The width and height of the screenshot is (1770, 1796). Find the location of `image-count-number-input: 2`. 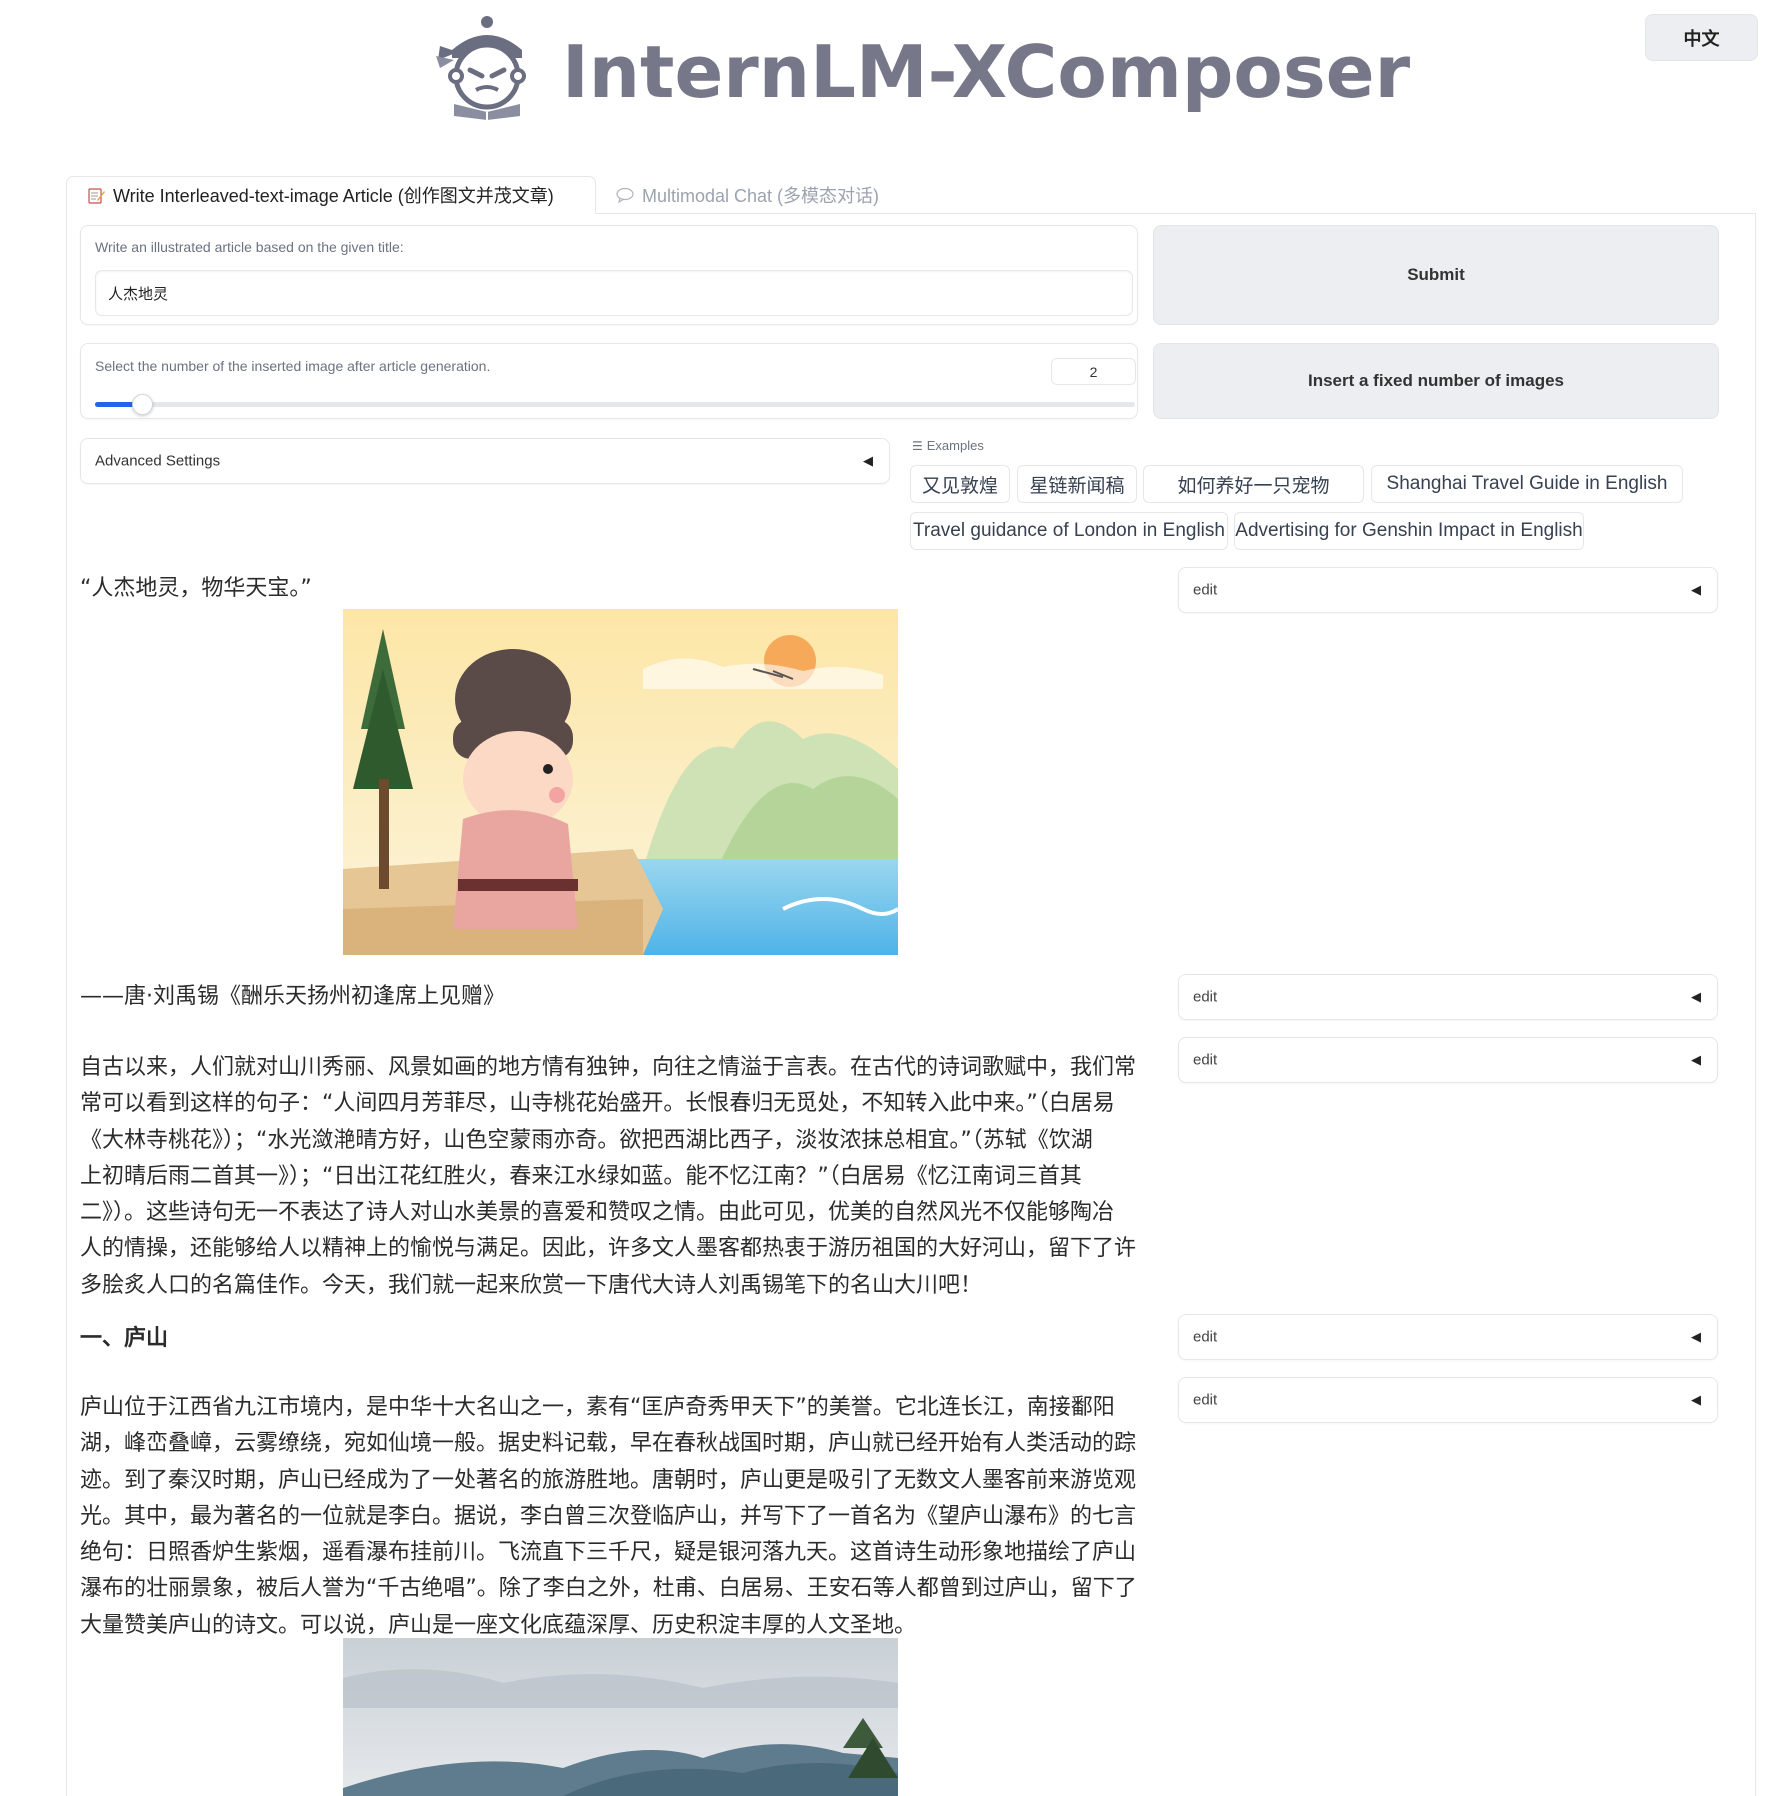

image-count-number-input: 2 is located at coordinates (1093, 371).